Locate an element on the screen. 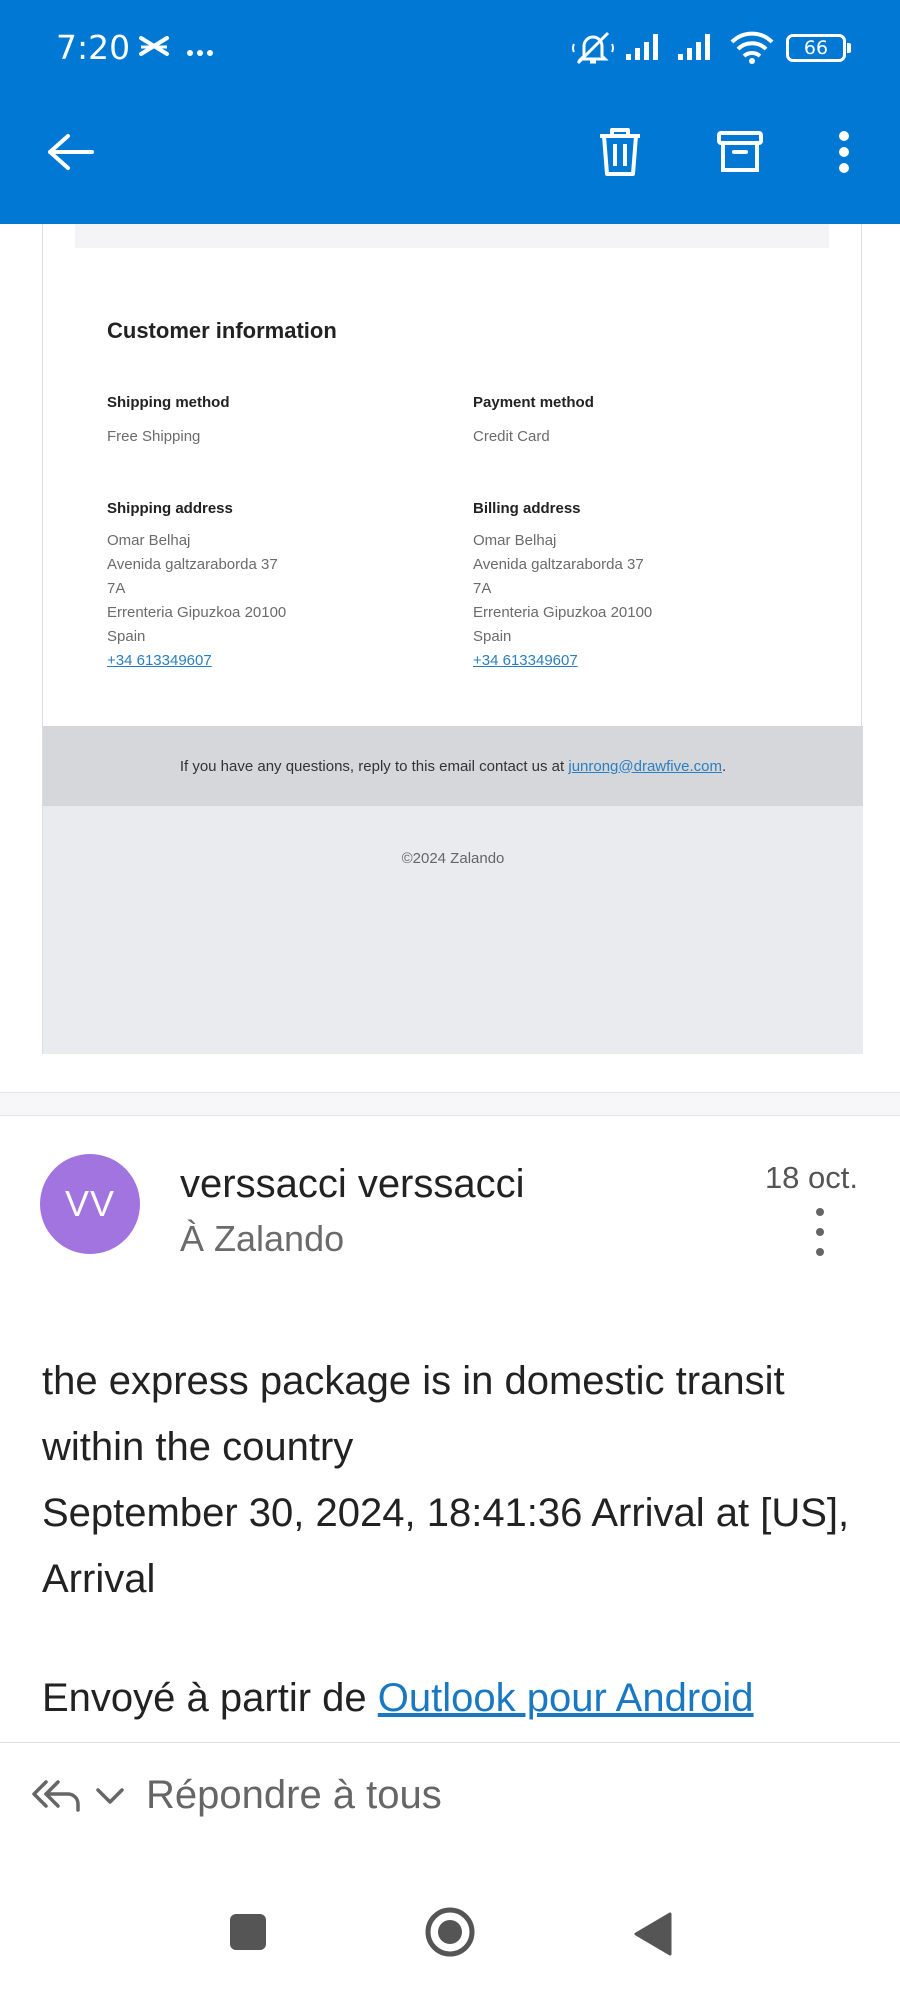 This screenshot has width=900, height=2000. status-bar: 7:20 66 is located at coordinates (450, 49).